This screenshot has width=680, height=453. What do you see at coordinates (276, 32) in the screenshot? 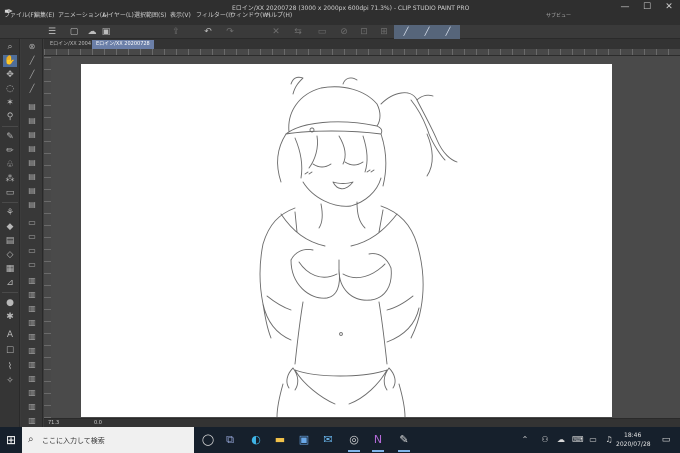
I see `clear-icon: ✕` at bounding box center [276, 32].